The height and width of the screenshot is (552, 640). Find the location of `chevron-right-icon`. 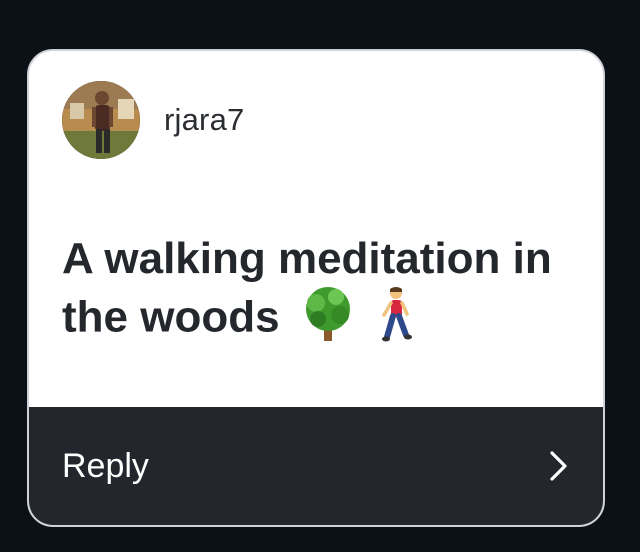

chevron-right-icon is located at coordinates (558, 466).